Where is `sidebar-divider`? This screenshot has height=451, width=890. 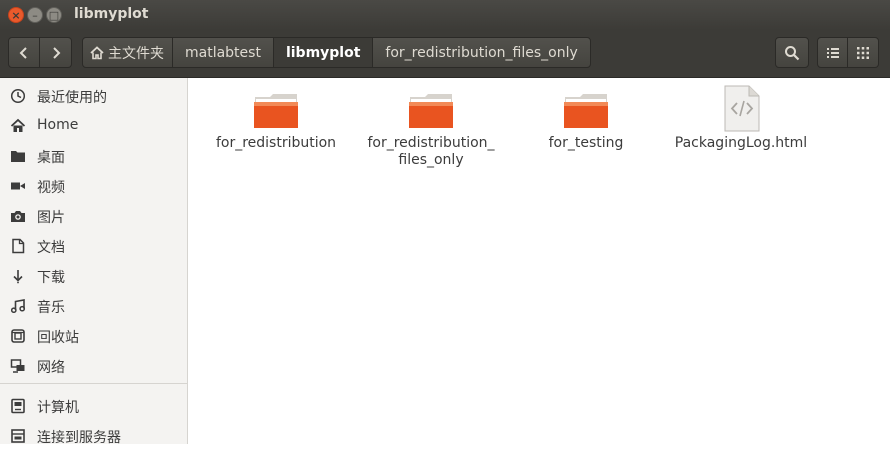 sidebar-divider is located at coordinates (93, 383).